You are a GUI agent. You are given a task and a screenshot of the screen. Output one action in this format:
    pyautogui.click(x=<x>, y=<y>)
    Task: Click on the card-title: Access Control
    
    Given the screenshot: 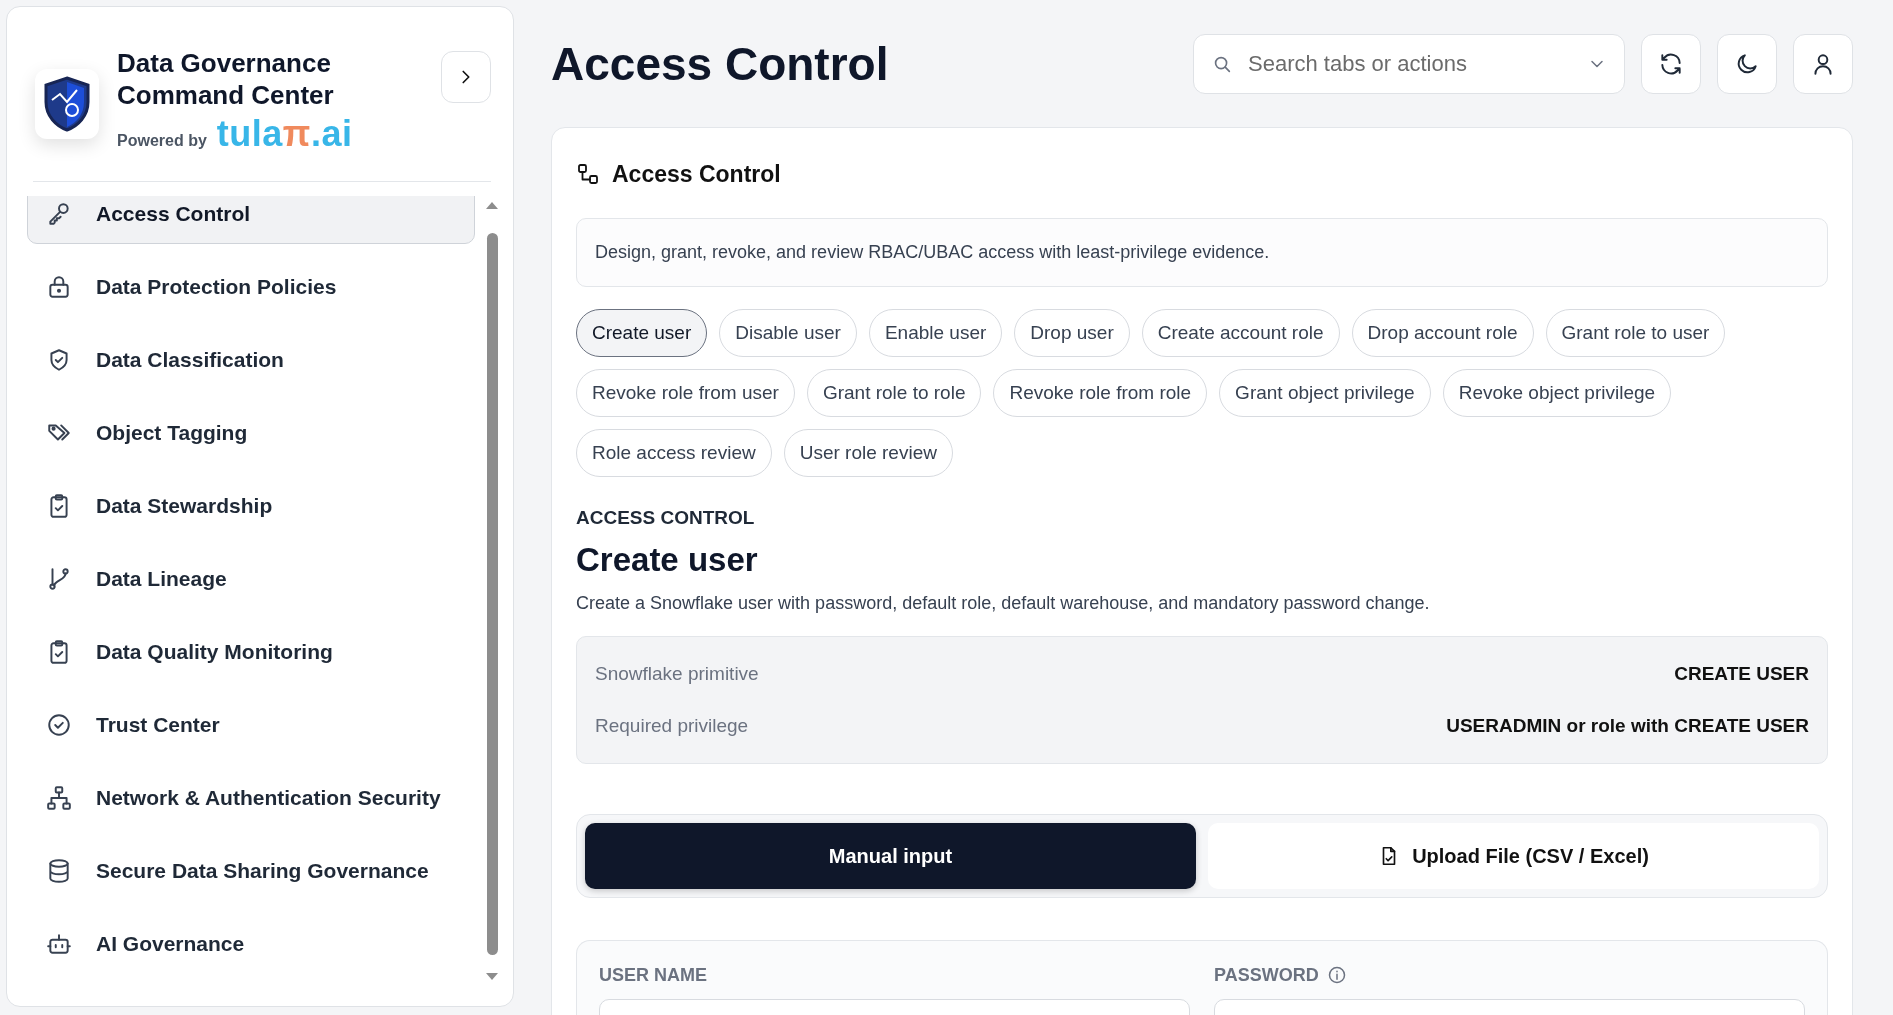 What is the action you would take?
    pyautogui.click(x=696, y=174)
    